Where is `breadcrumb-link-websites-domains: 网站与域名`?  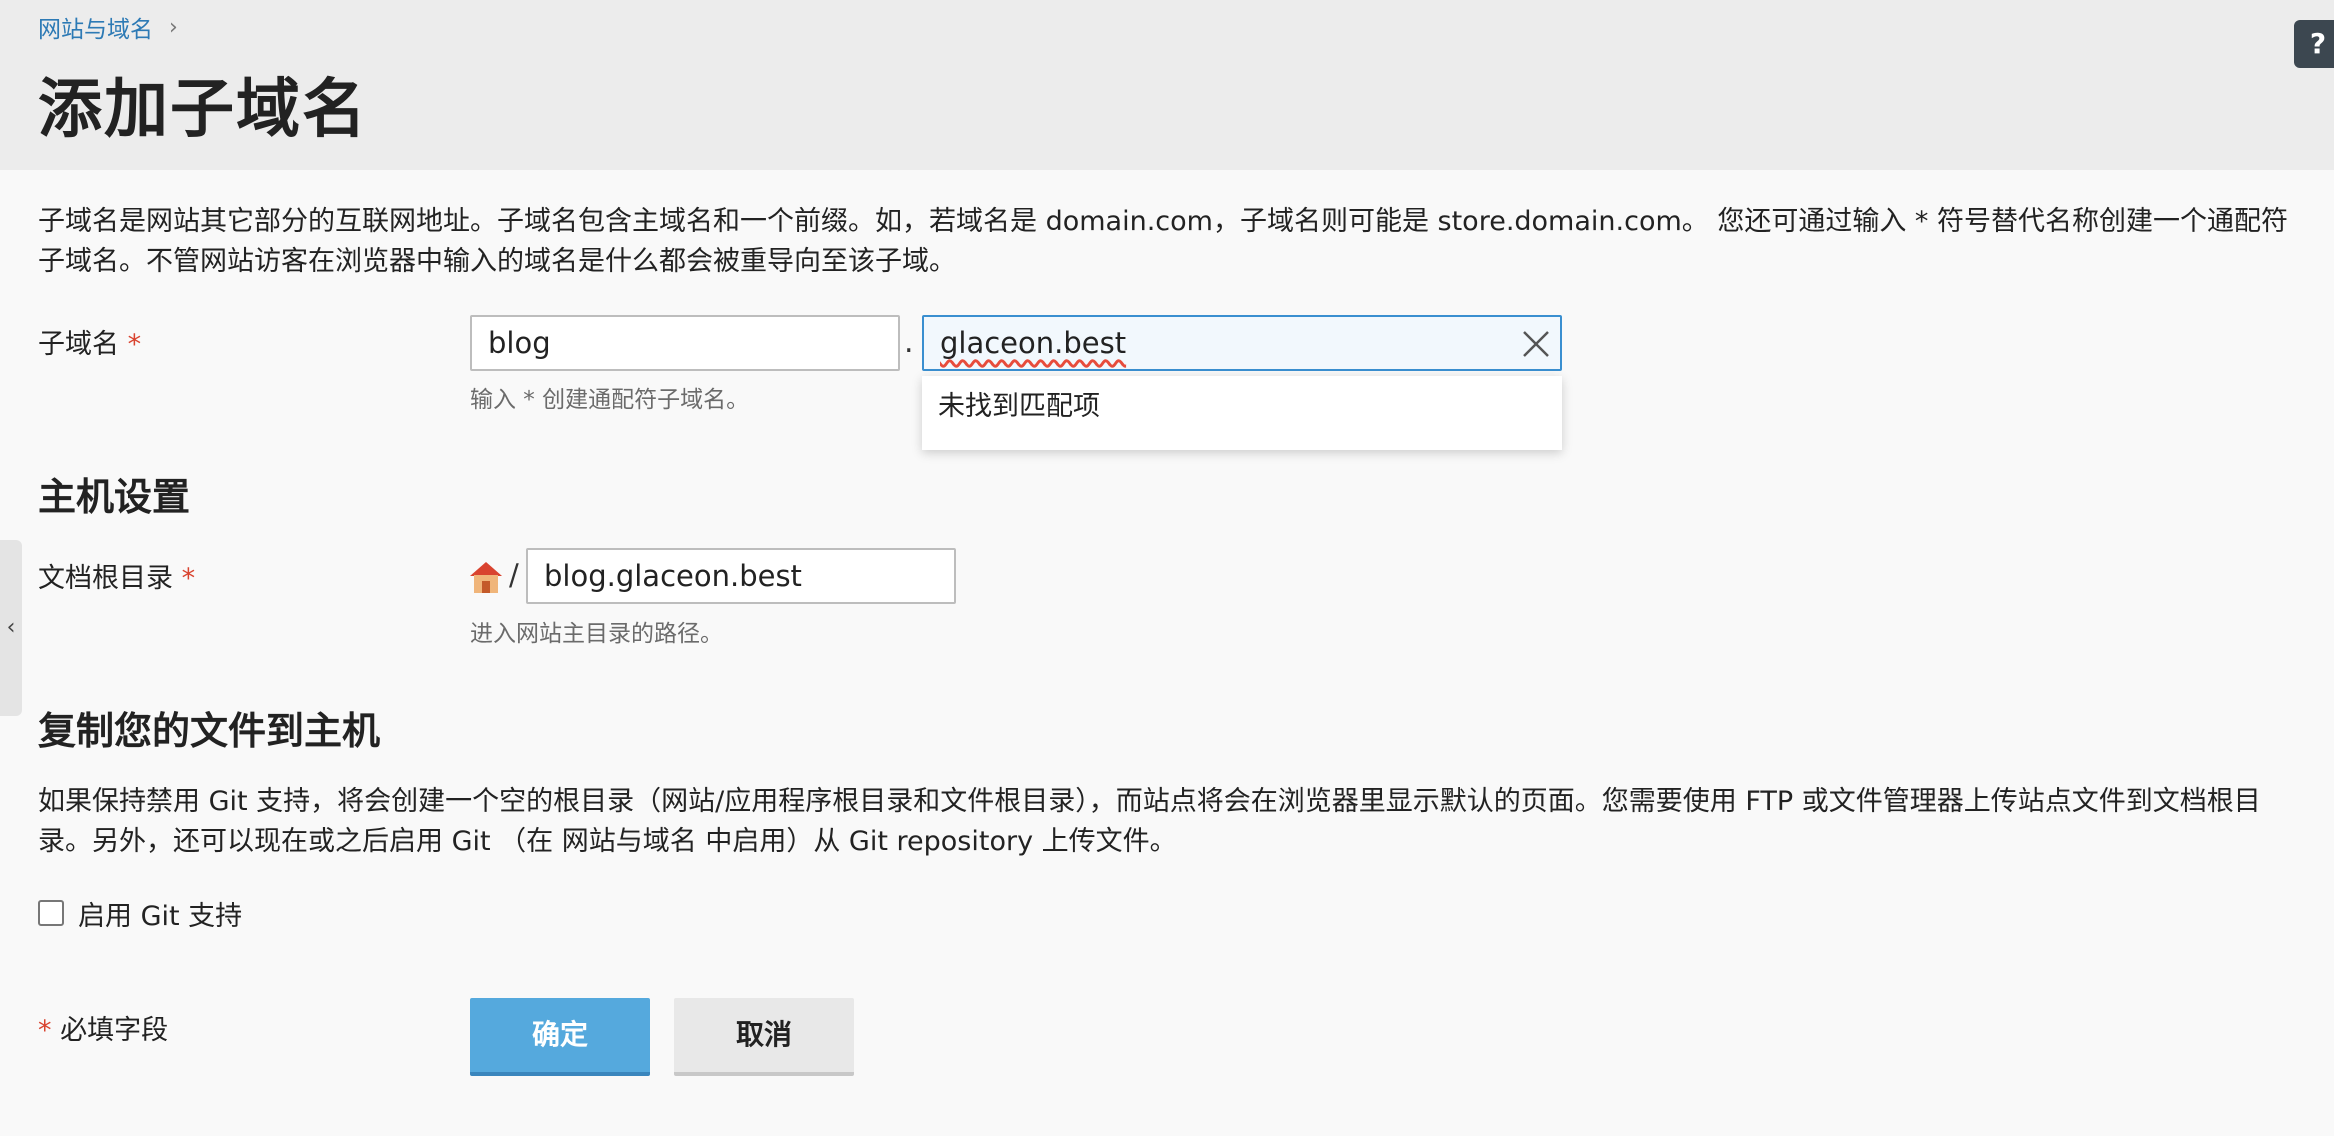
breadcrumb-link-websites-domains: 网站与域名 is located at coordinates (95, 27).